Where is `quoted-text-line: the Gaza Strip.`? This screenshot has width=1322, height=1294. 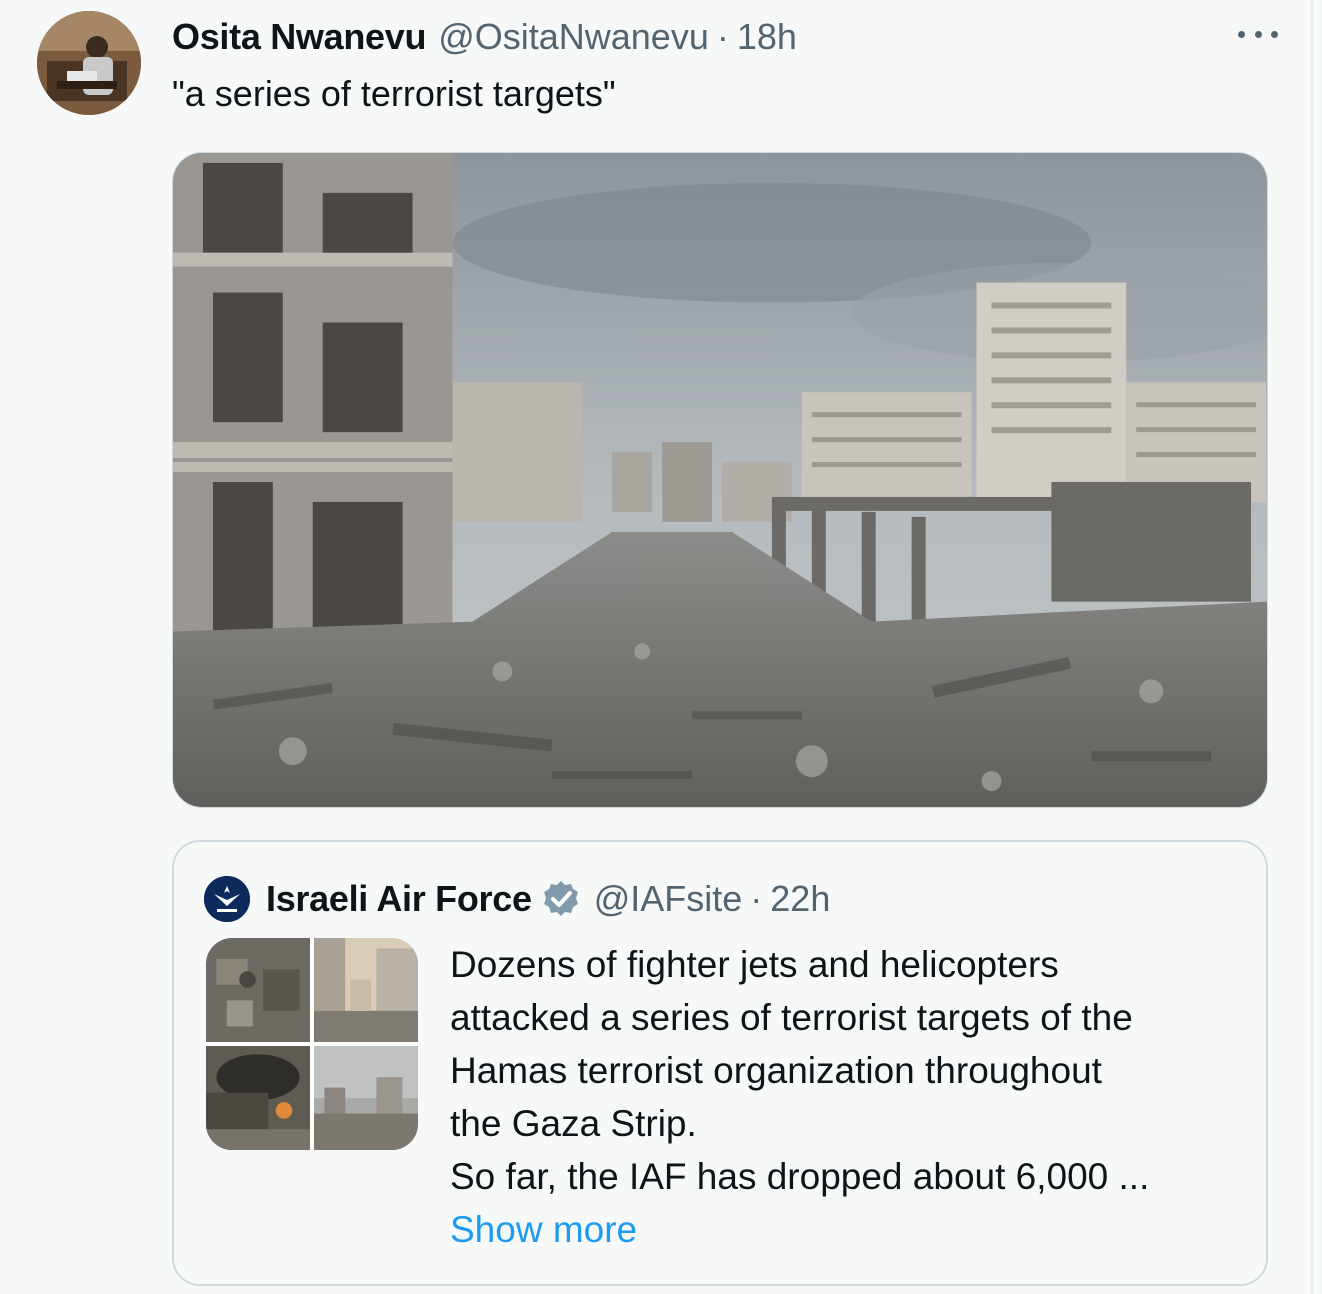 quoted-text-line: the Gaza Strip. is located at coordinates (573, 1123).